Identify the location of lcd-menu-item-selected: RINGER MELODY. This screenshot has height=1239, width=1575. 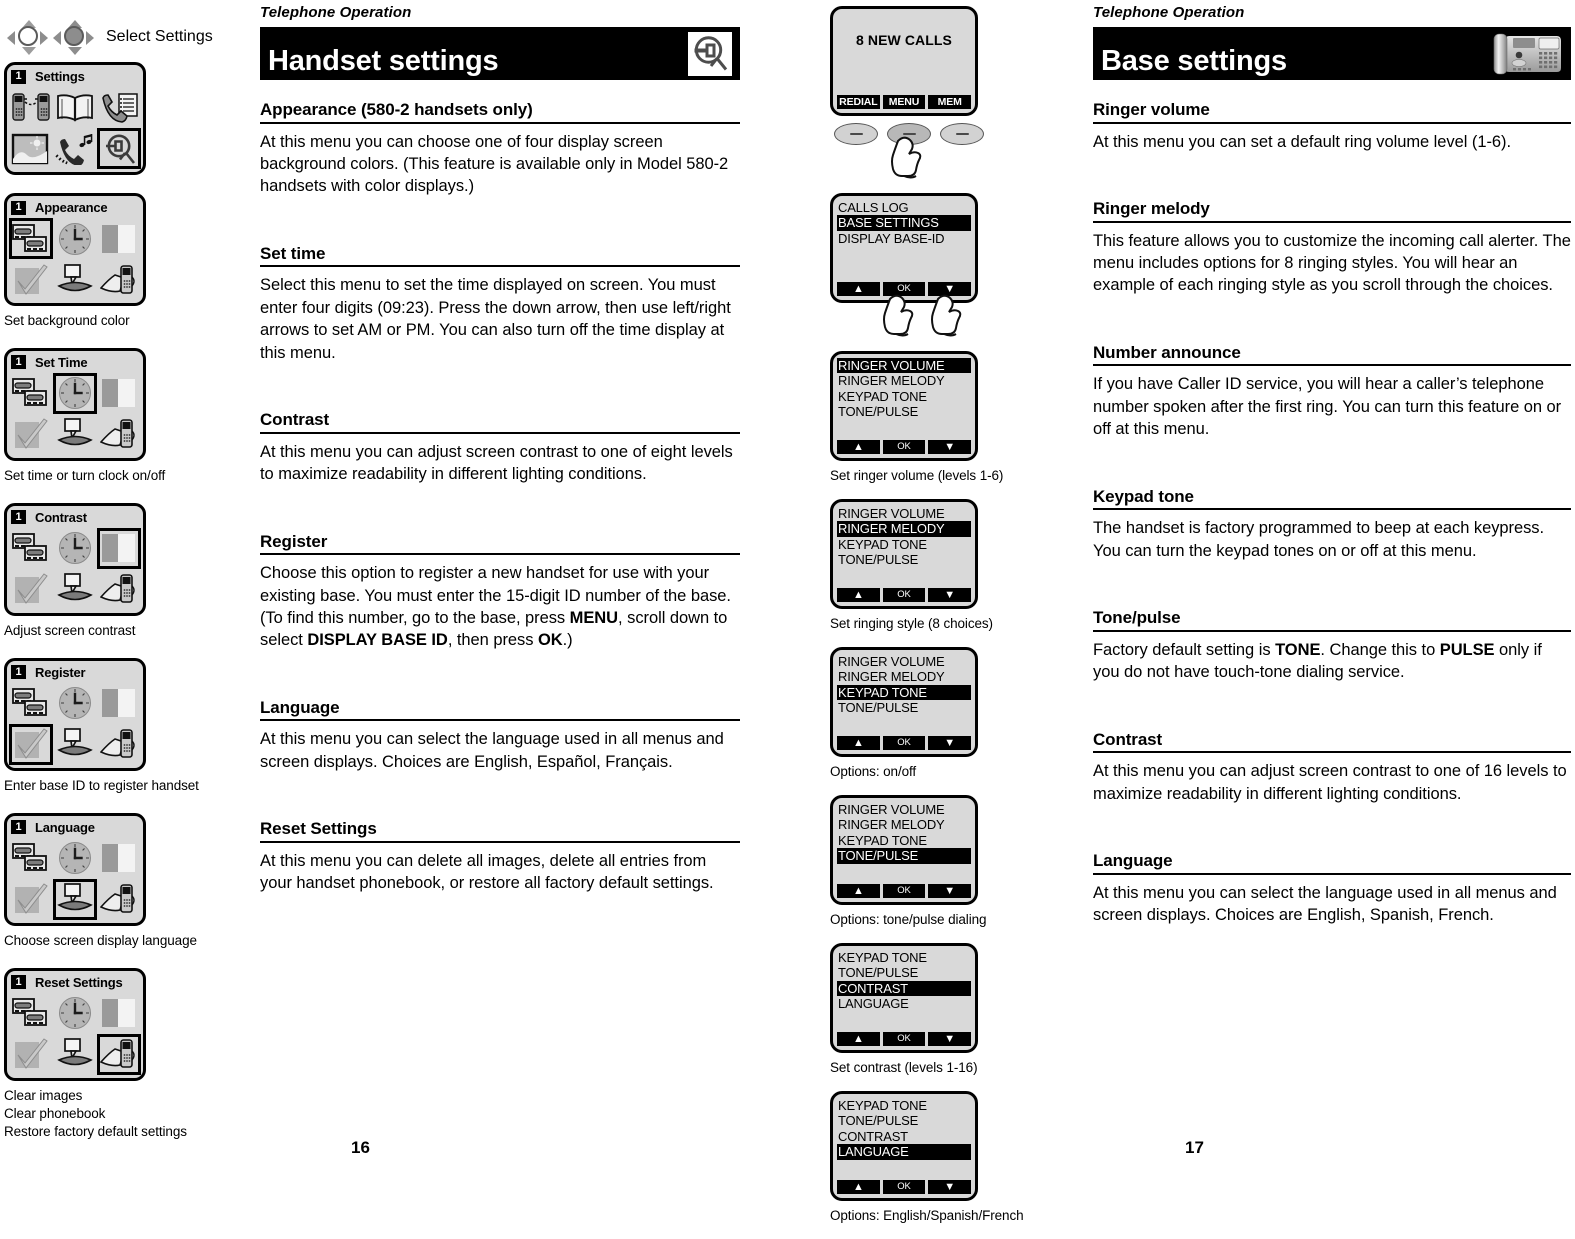
(904, 529).